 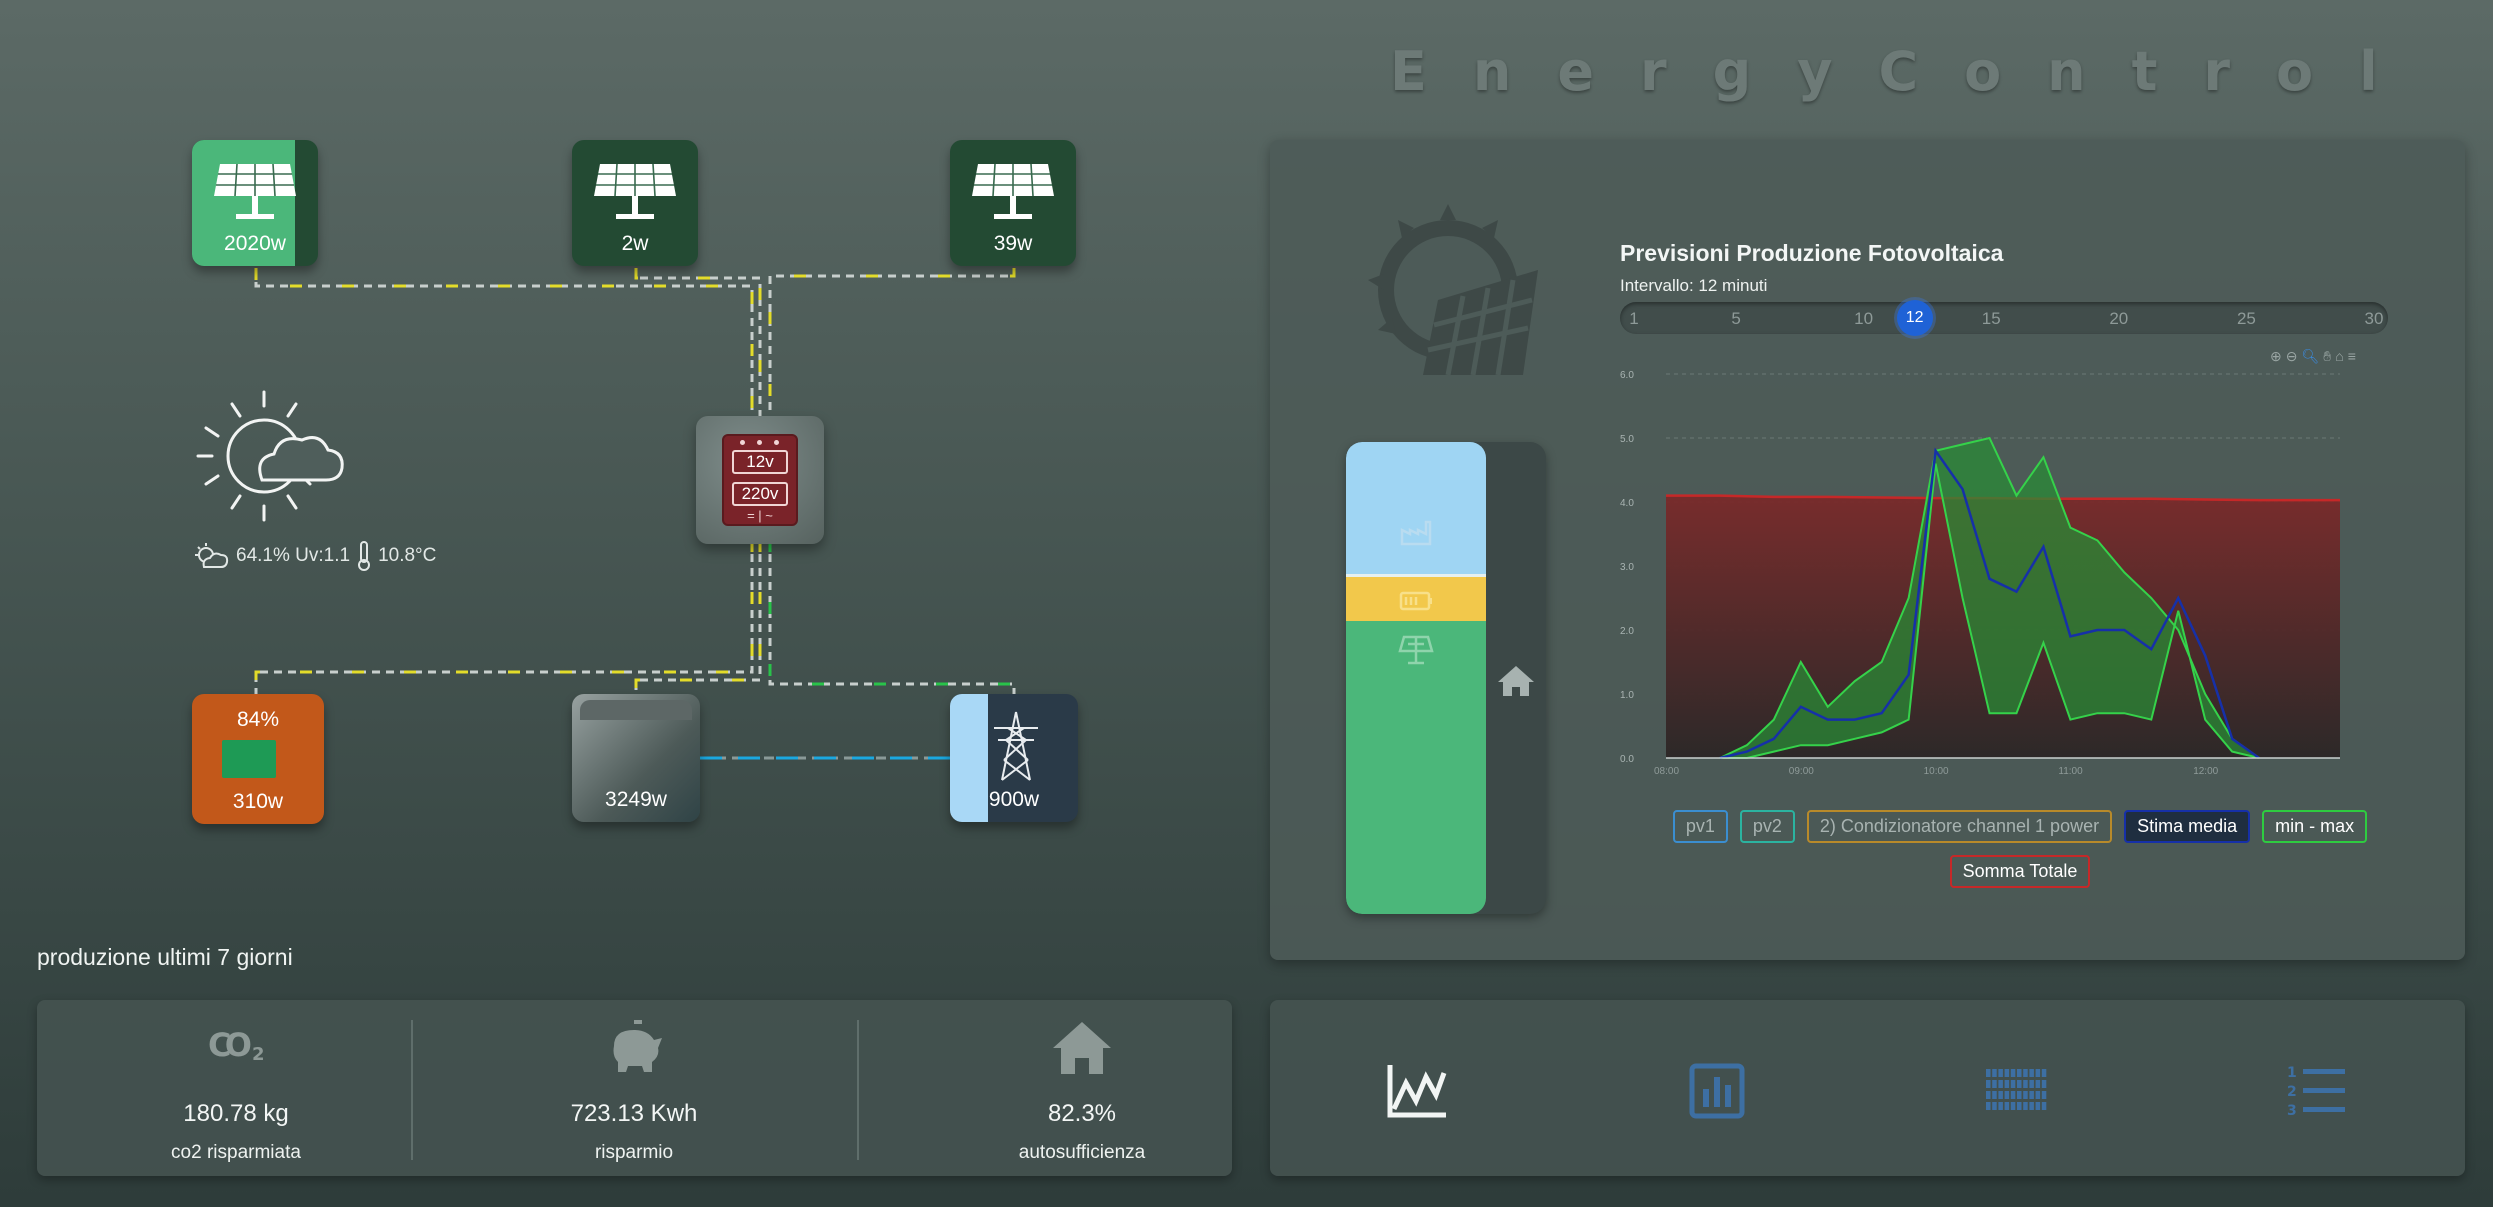 What do you see at coordinates (2352, 356) in the screenshot?
I see `menu-icon: ≡` at bounding box center [2352, 356].